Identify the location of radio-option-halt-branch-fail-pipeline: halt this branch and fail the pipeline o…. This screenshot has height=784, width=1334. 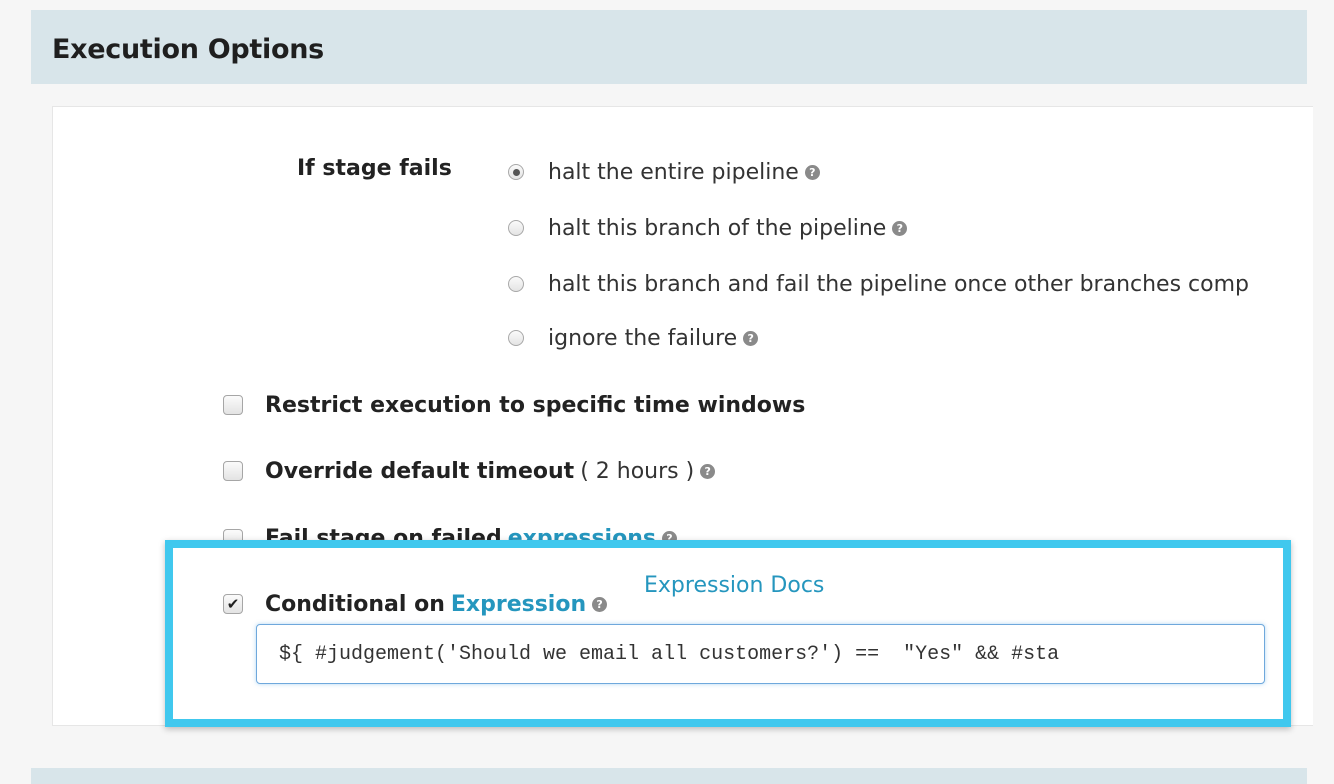
(903, 284).